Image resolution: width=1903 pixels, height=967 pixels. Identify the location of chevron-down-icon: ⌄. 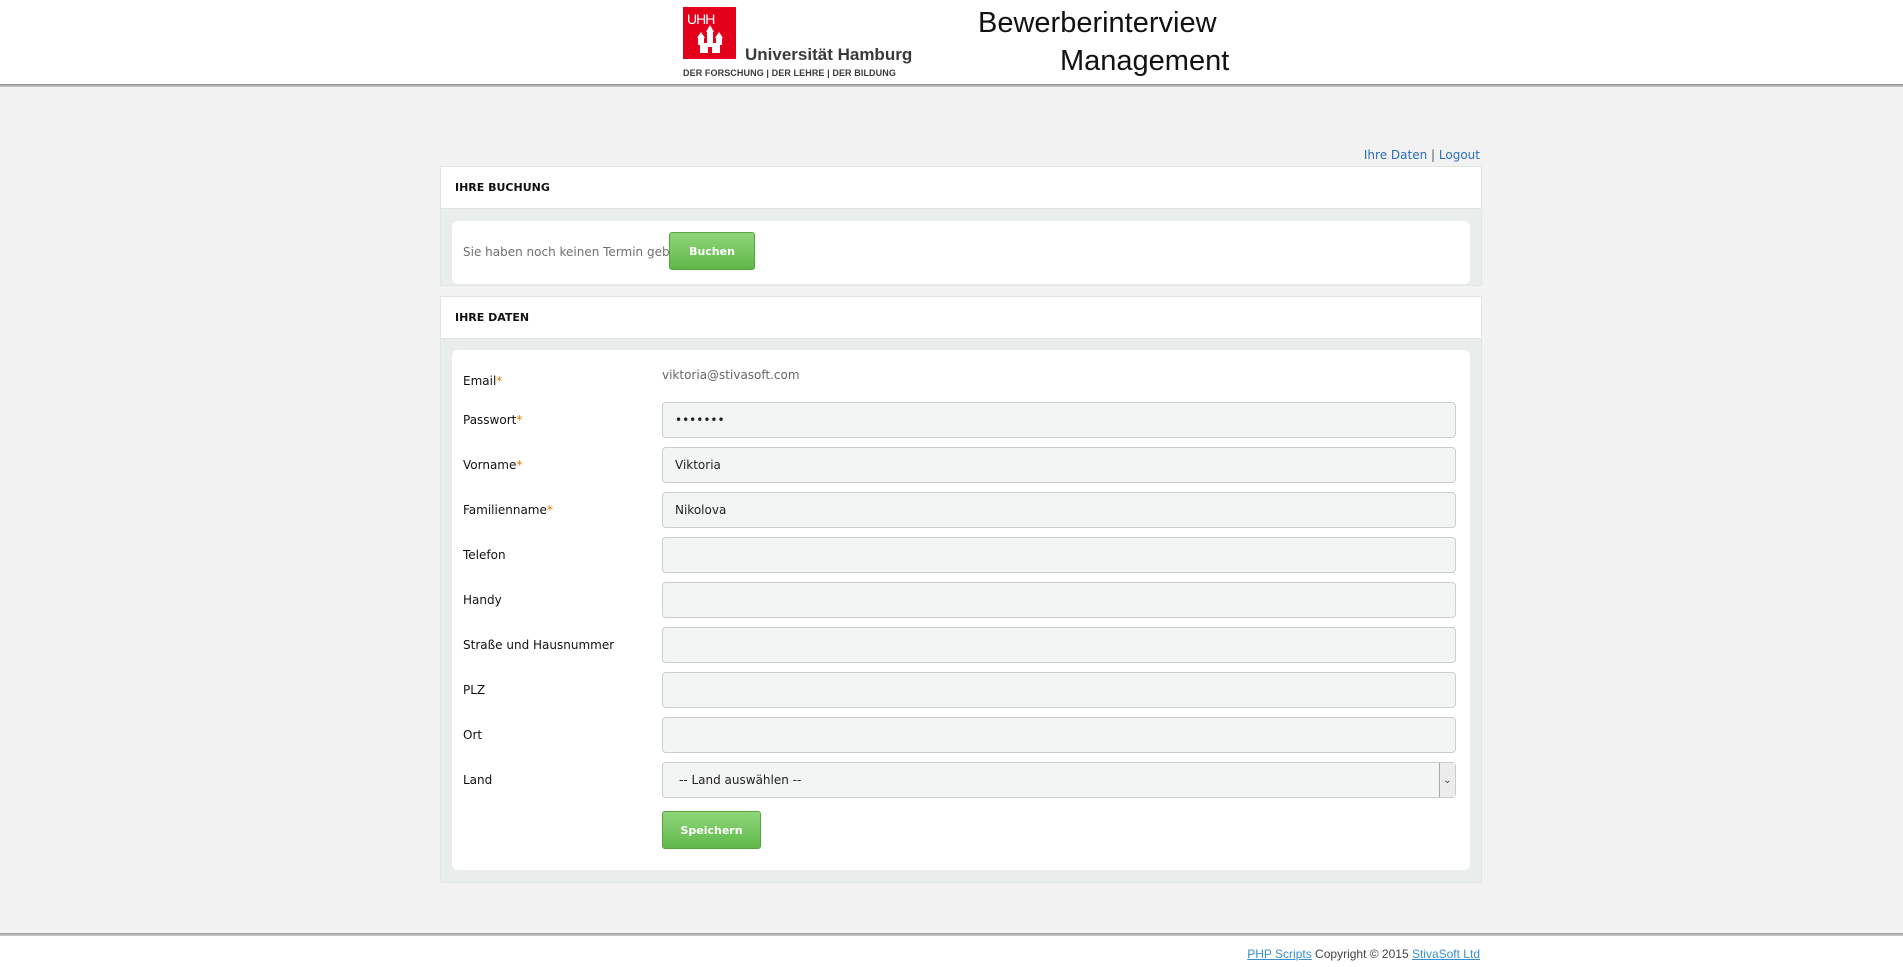
(1447, 780).